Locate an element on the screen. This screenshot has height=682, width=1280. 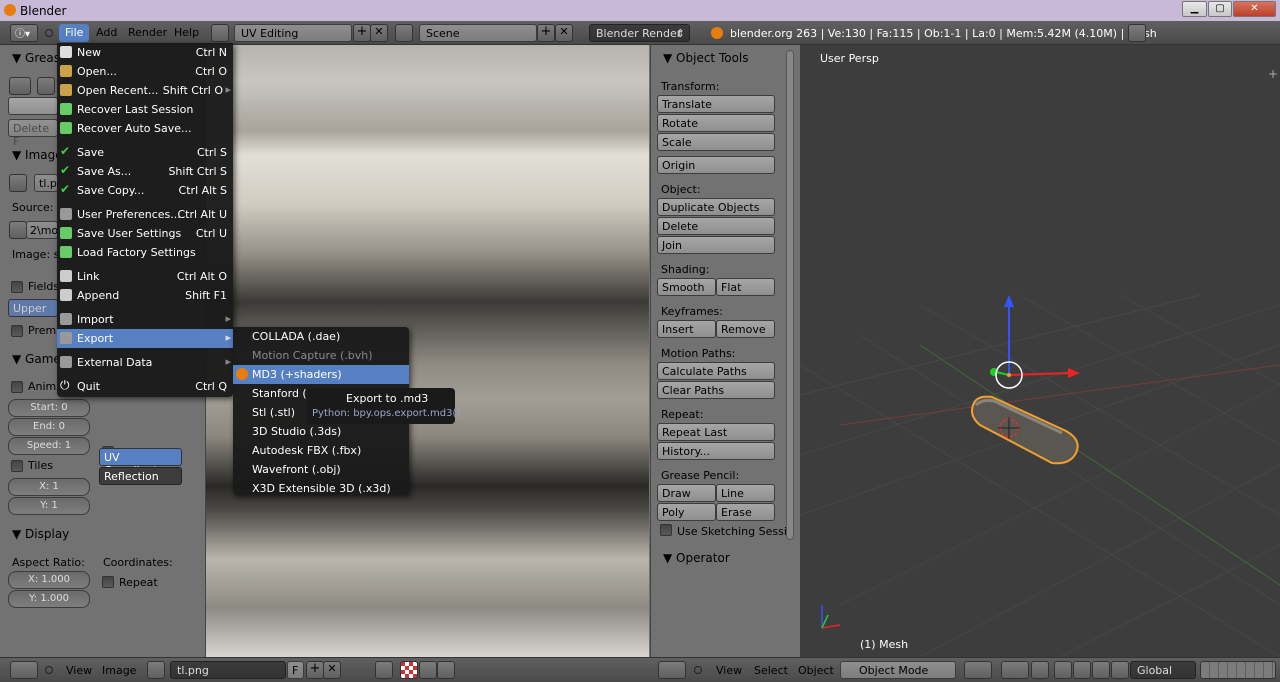
image-browse-icon is located at coordinates (18, 183).